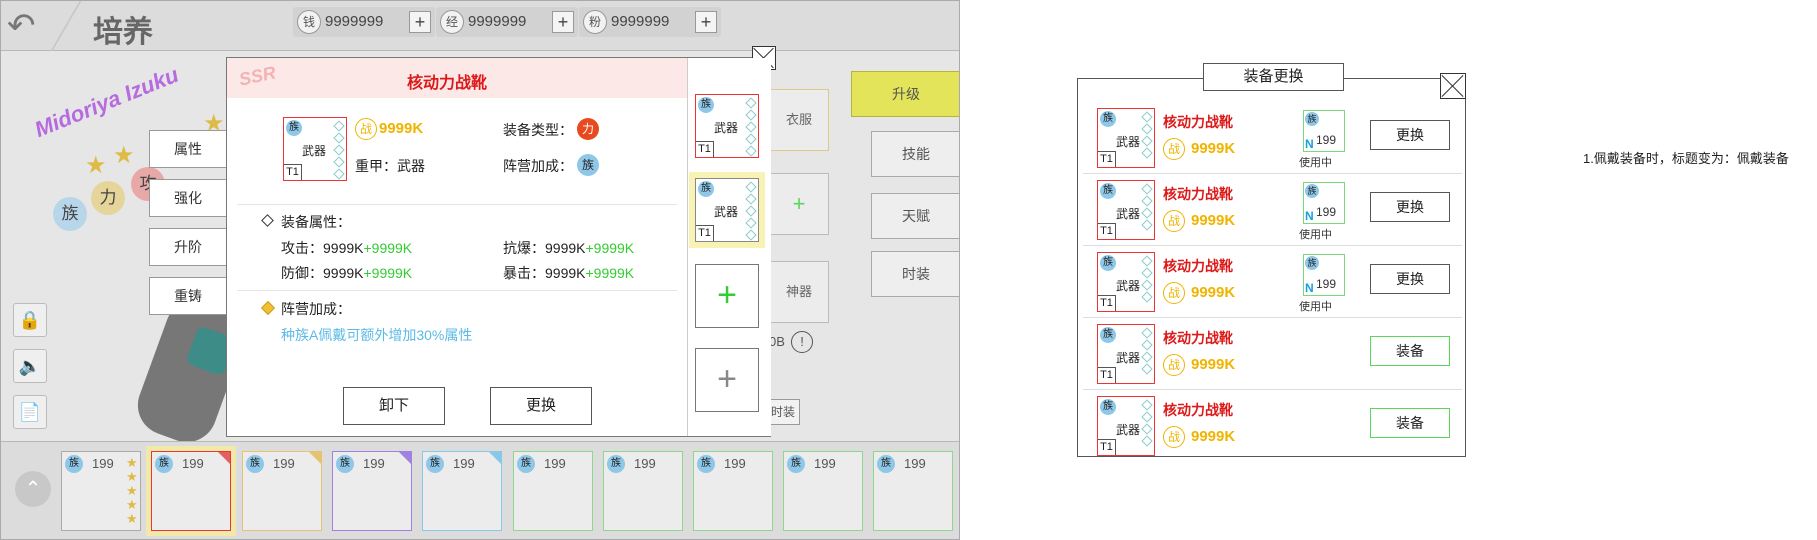 The height and width of the screenshot is (540, 1817). Describe the element at coordinates (799, 292) in the screenshot. I see `slot-artifact: 神器` at that location.